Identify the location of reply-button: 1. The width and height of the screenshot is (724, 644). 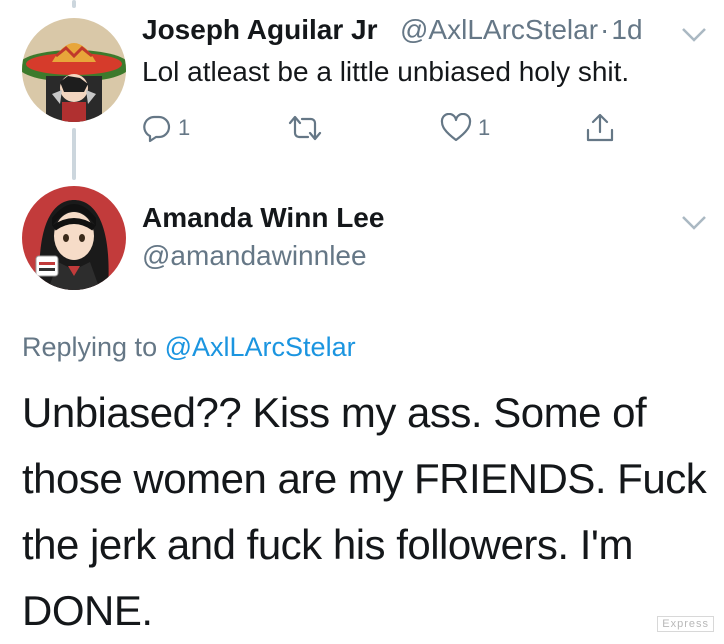
(166, 128).